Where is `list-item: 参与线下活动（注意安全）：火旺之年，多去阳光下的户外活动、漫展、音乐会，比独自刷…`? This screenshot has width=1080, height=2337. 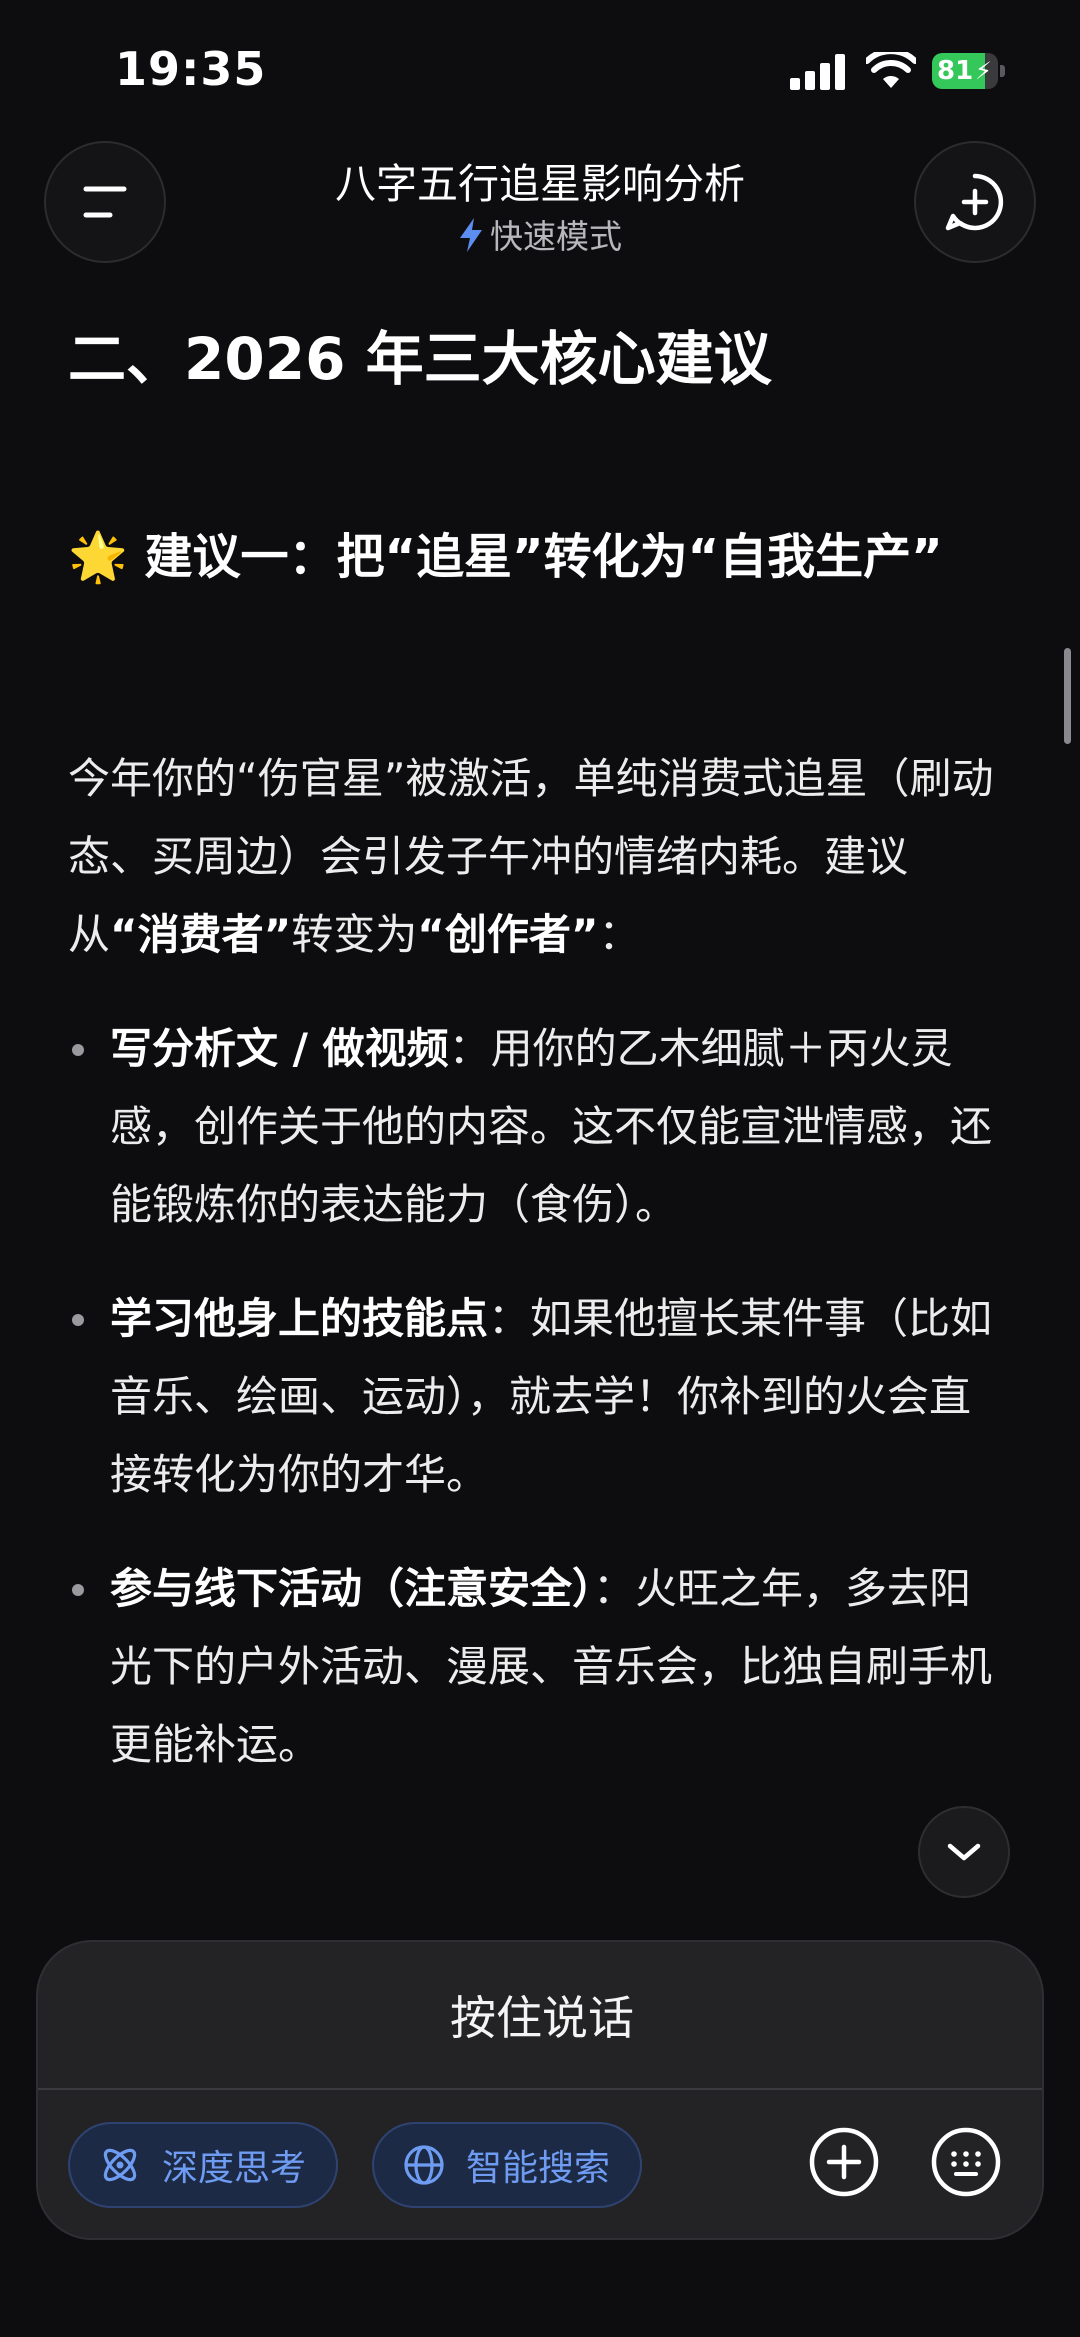
list-item: 参与线下活动（注意安全）：火旺之年，多去阳光下的户外活动、漫展、音乐会，比独自刷… is located at coordinates (540, 1667).